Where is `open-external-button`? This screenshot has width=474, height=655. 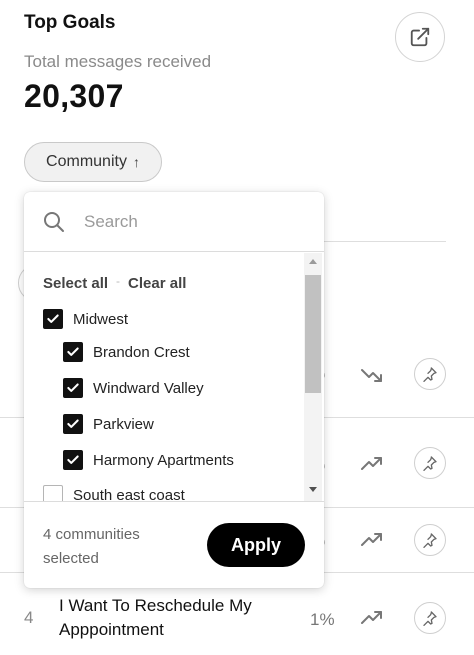
open-external-button is located at coordinates (420, 37).